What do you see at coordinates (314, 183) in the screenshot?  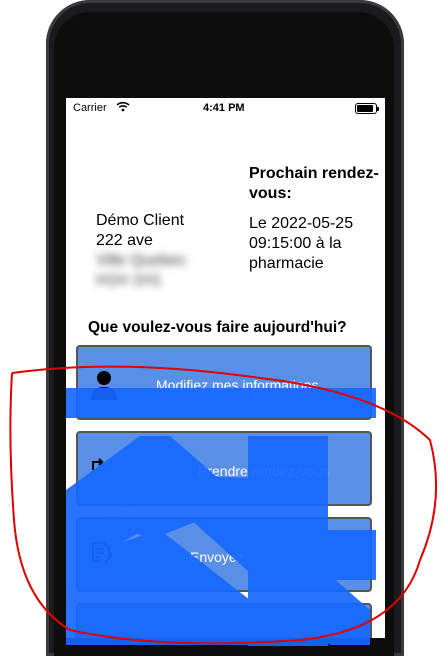 I see `appointment-title: Prochain rendez-vous:` at bounding box center [314, 183].